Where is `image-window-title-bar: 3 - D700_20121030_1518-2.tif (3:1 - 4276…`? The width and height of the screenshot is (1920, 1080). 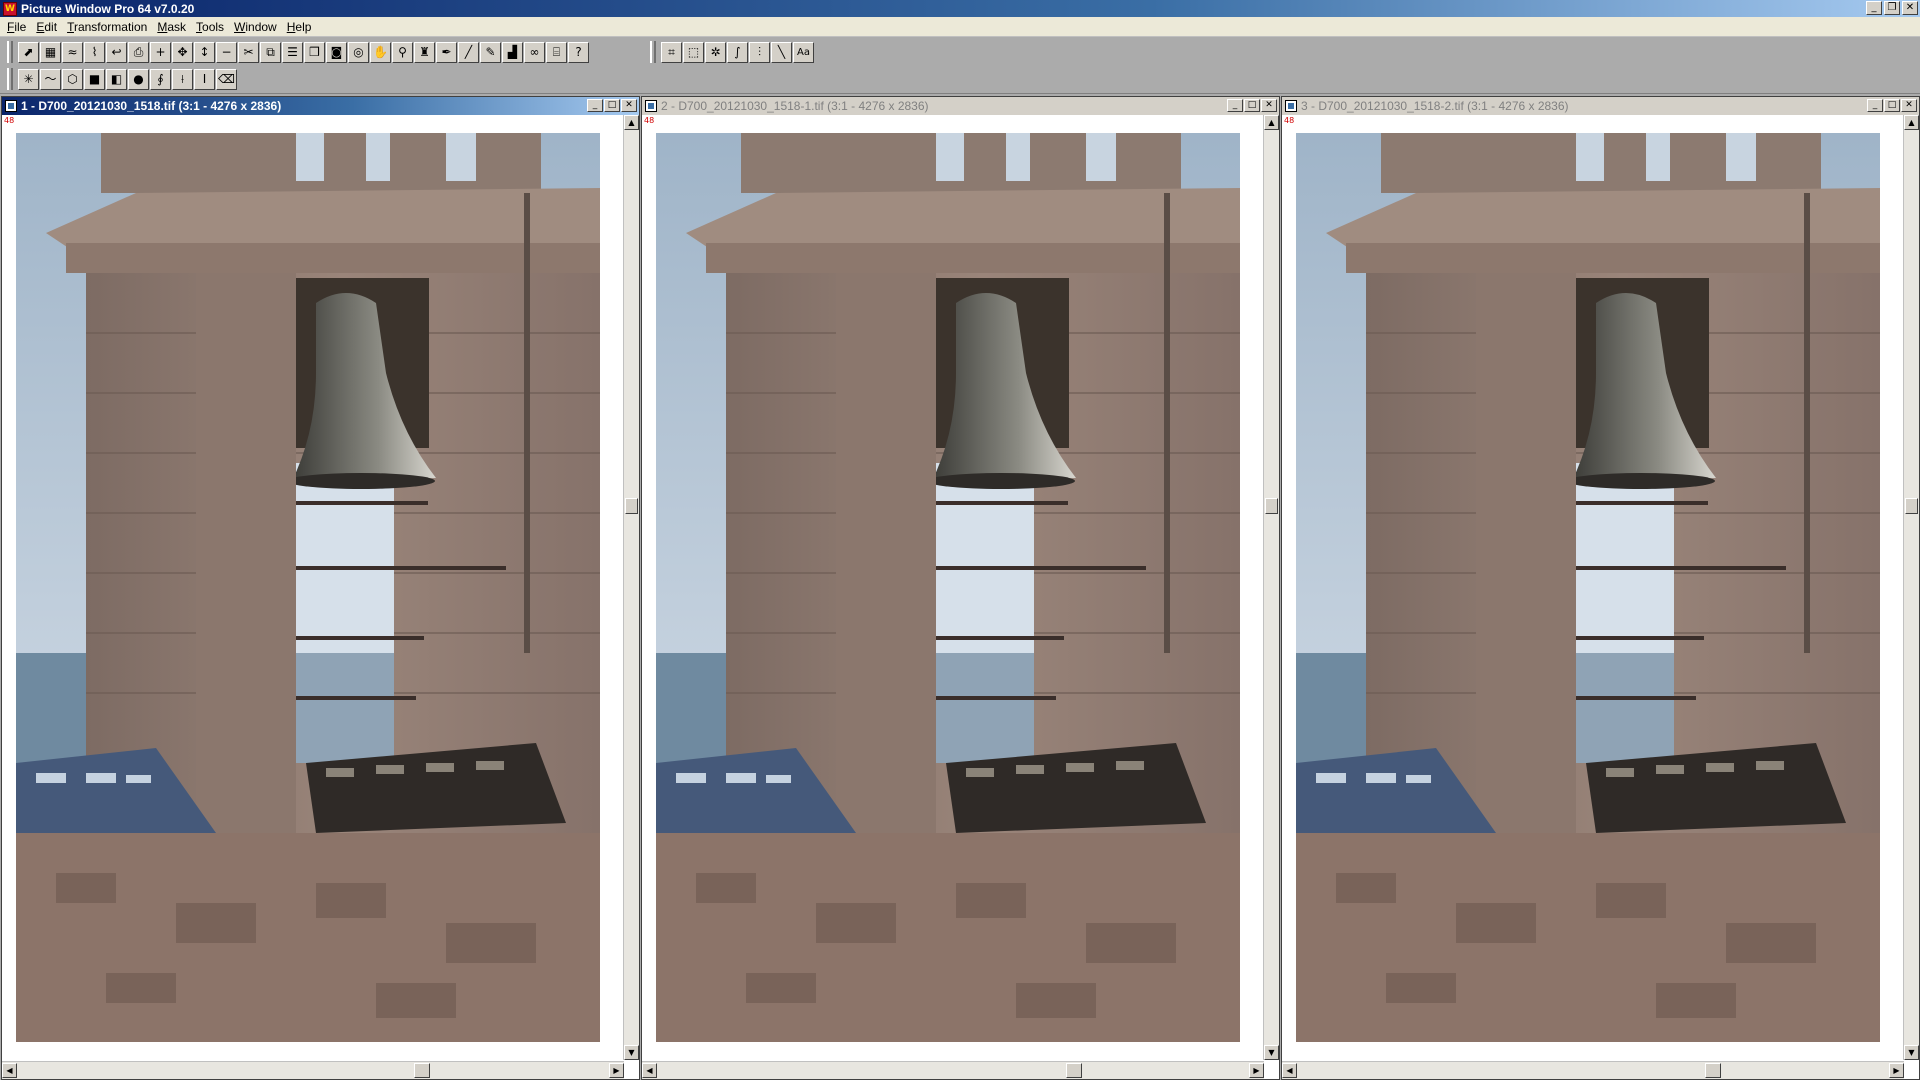
image-window-title-bar: 3 - D700_20121030_1518-2.tif (3:1 - 4276… is located at coordinates (1600, 106).